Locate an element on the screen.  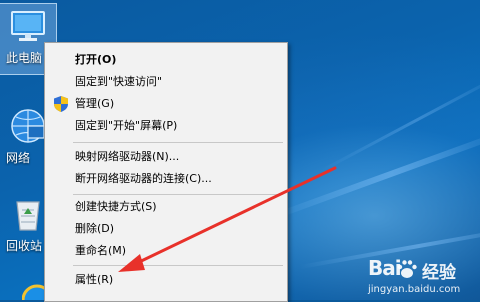
menu-item-delete: 删除(D) is located at coordinates (166, 229).